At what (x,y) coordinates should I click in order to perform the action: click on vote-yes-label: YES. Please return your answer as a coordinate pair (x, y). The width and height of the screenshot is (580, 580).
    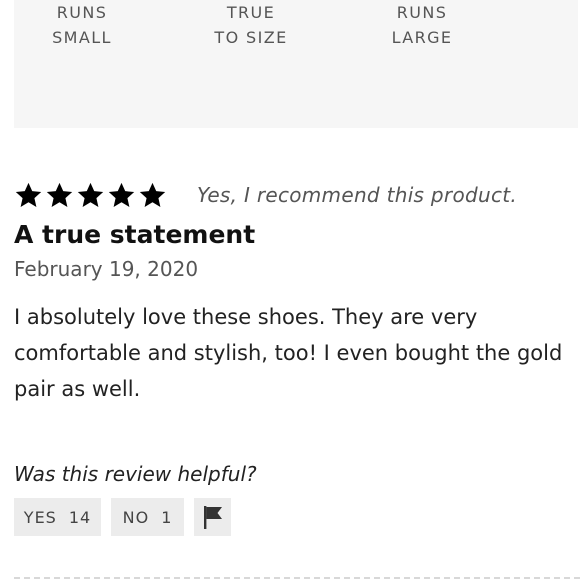
    Looking at the image, I should click on (40, 517).